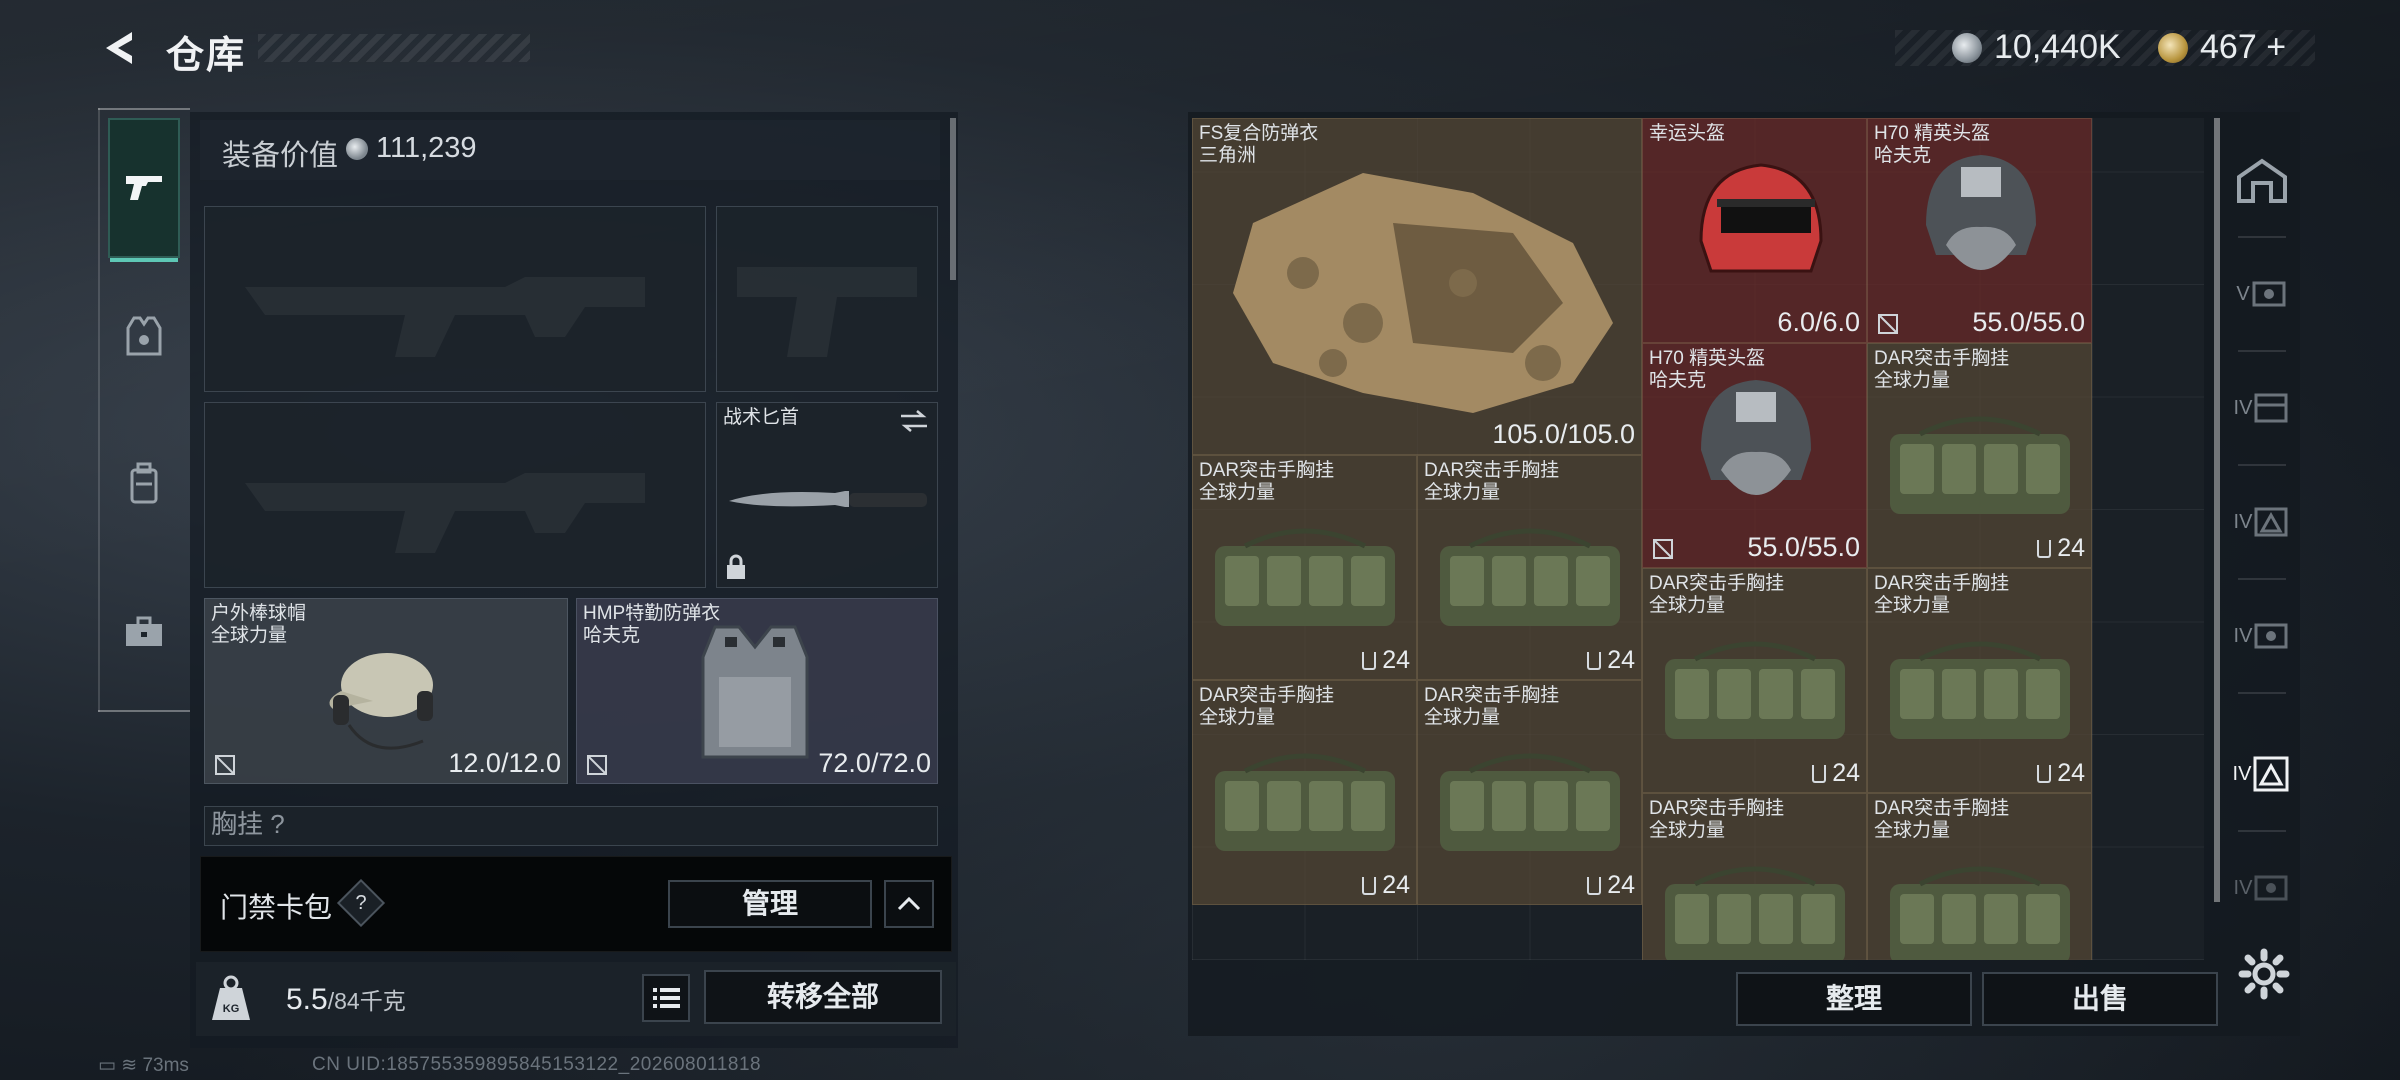 The height and width of the screenshot is (1080, 2400). Describe the element at coordinates (823, 997) in the screenshot. I see `transfer-all-button: 转移全部` at that location.